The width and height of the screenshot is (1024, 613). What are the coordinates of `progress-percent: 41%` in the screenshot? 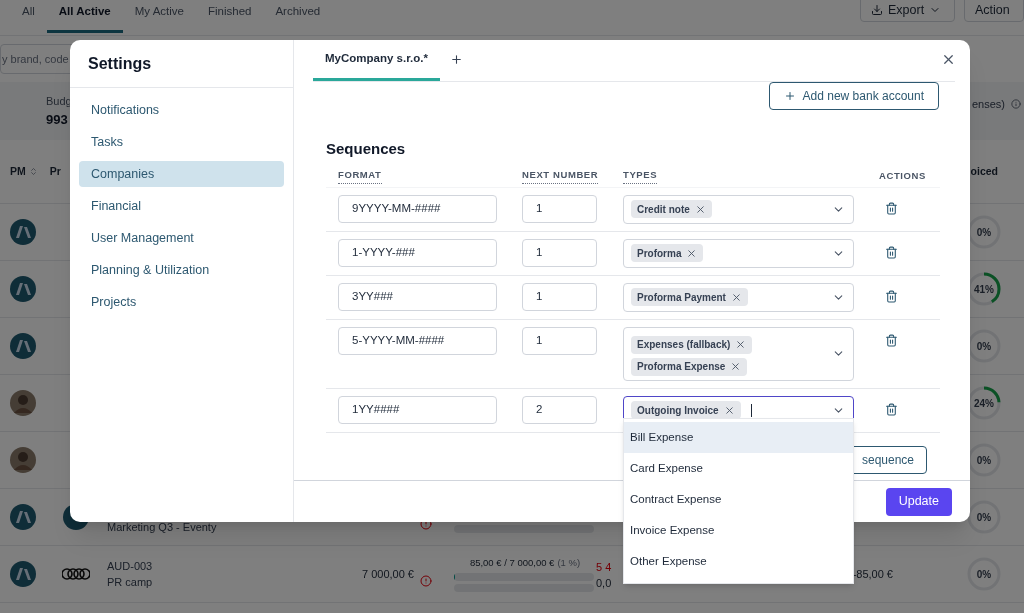 It's located at (984, 289).